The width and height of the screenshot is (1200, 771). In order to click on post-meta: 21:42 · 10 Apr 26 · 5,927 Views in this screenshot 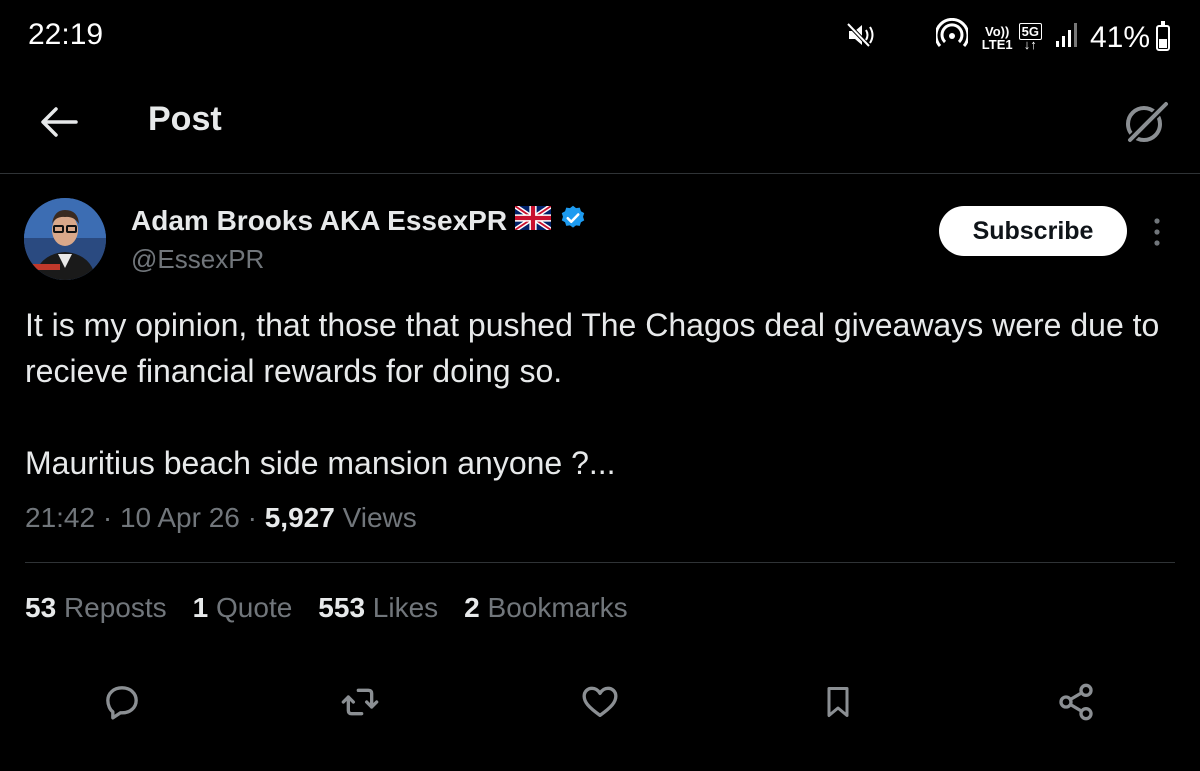, I will do `click(221, 517)`.